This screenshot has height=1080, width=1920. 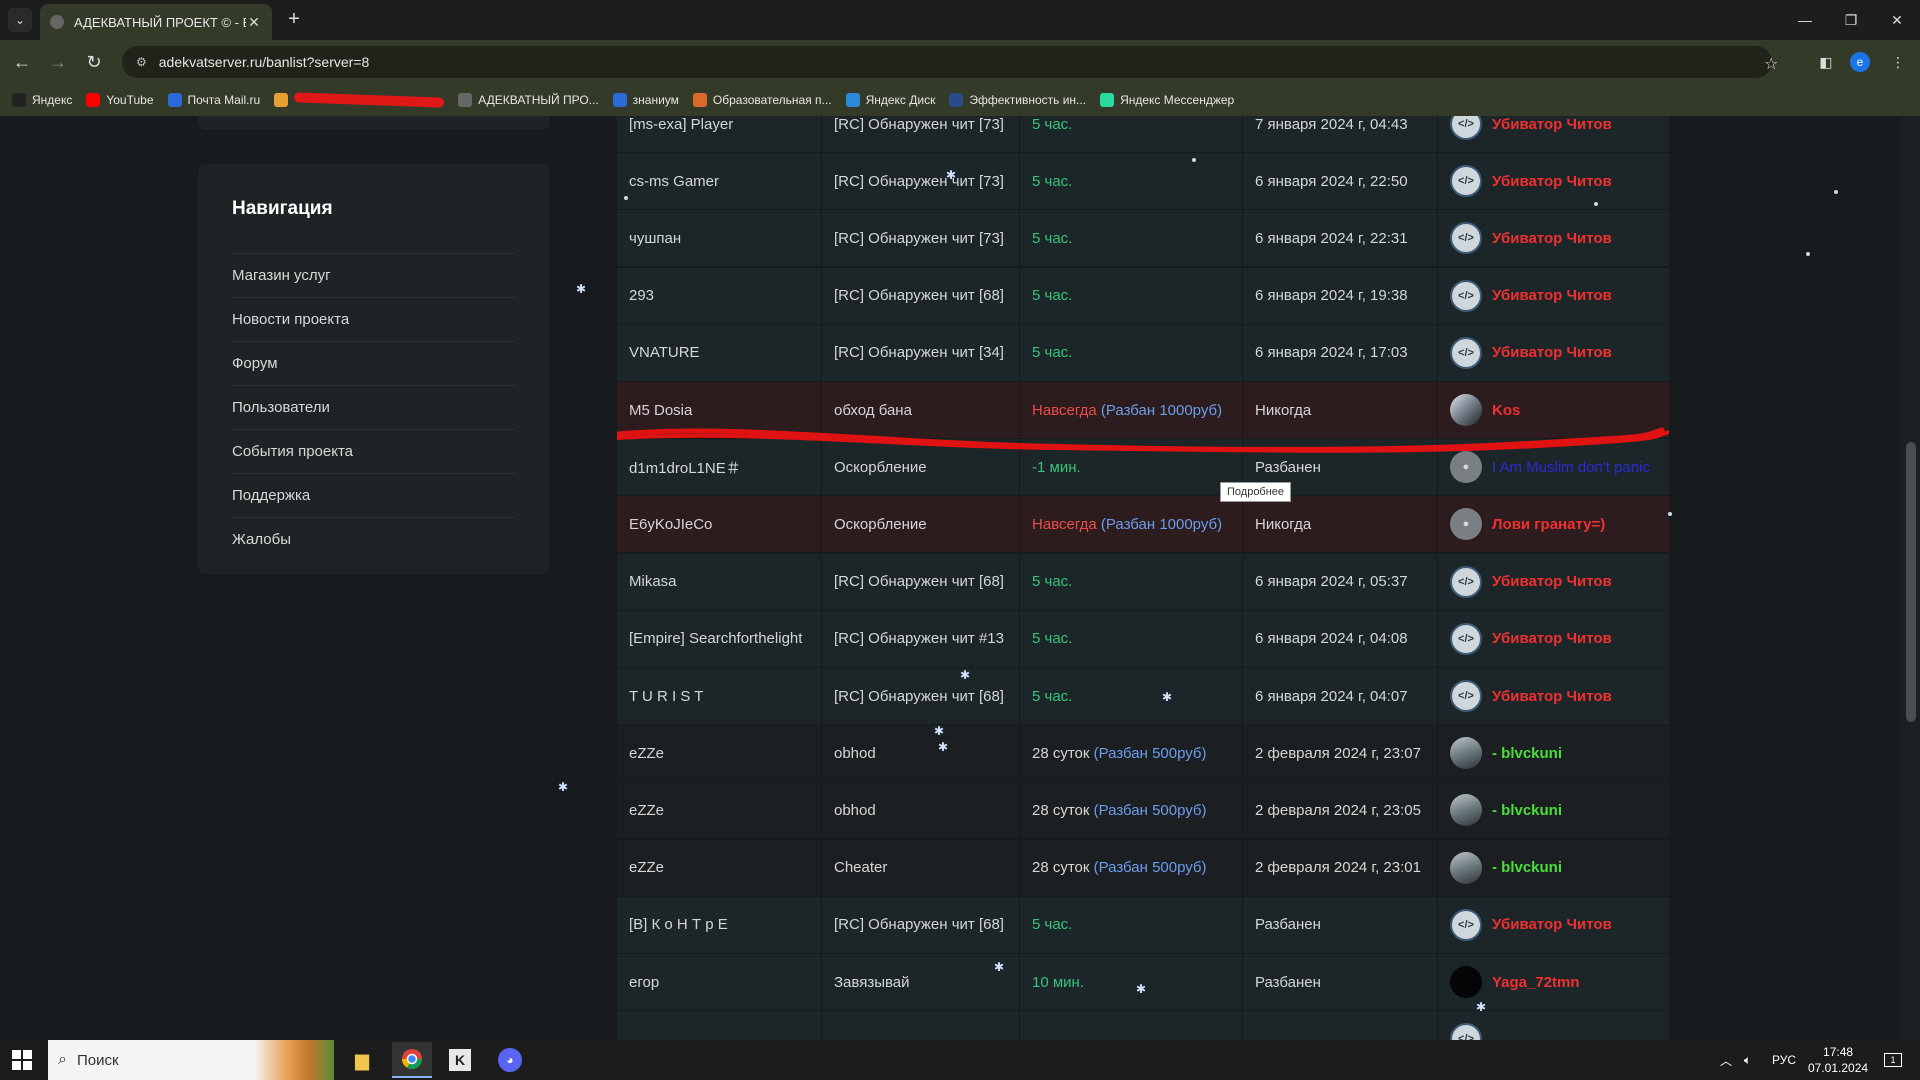 I want to click on language-indicator: РУС, so click(x=1784, y=1060).